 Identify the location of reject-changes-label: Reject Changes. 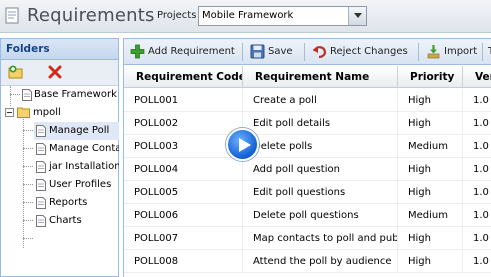
(369, 51).